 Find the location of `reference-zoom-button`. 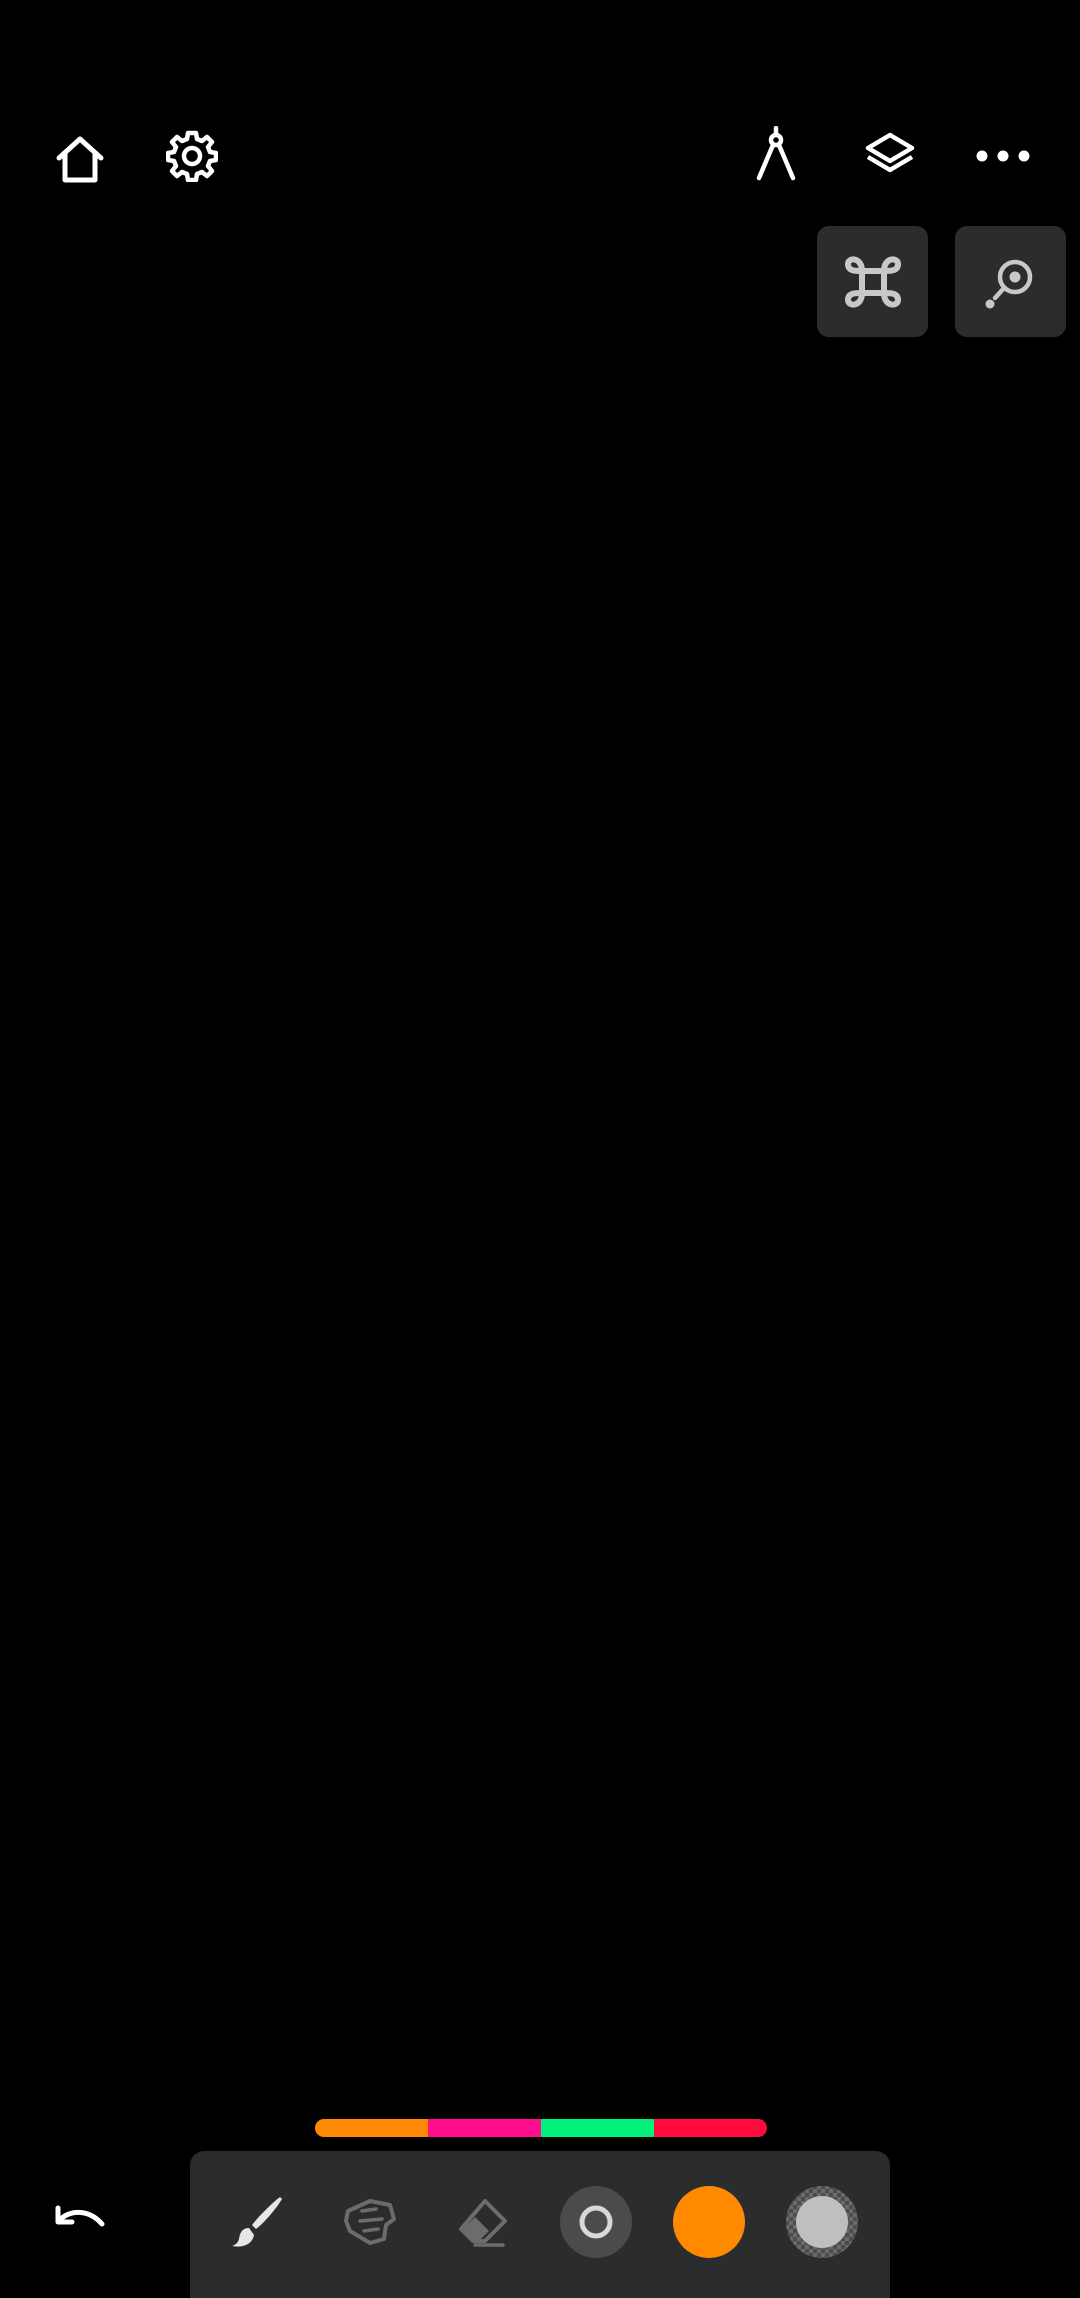

reference-zoom-button is located at coordinates (1010, 281).